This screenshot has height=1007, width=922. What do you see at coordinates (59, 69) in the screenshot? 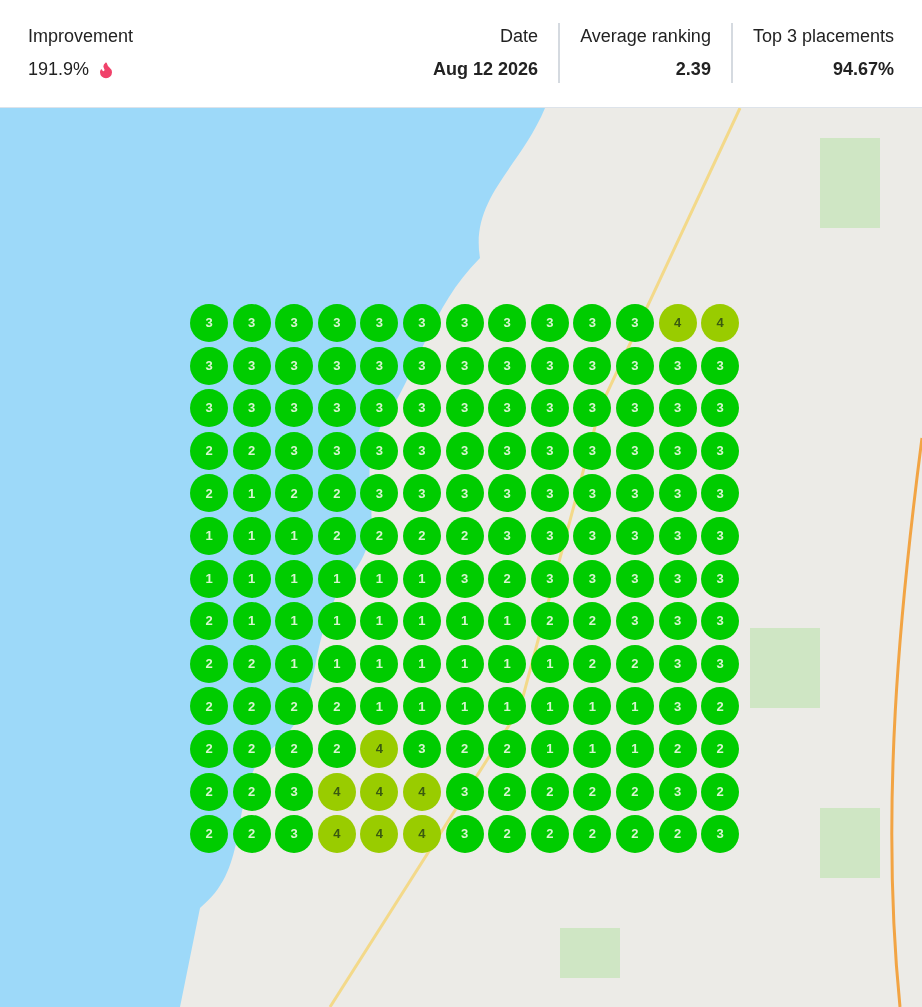
I see `stat-value: 191.9%` at bounding box center [59, 69].